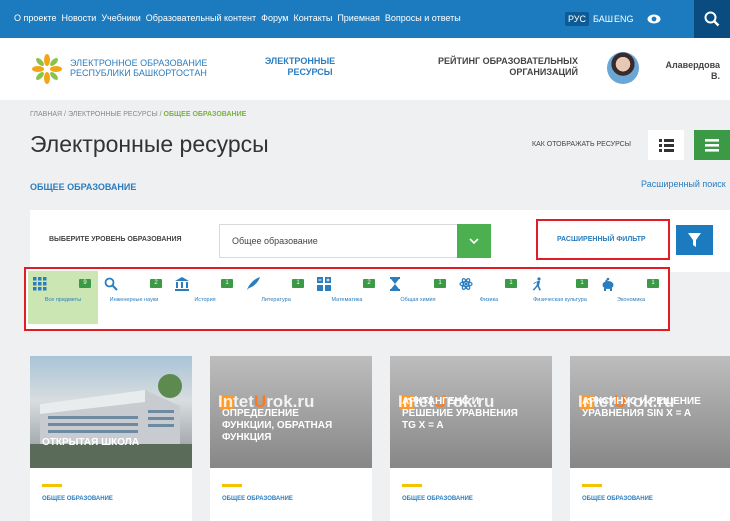 The image size is (730, 521). I want to click on menu-icon, so click(712, 145).